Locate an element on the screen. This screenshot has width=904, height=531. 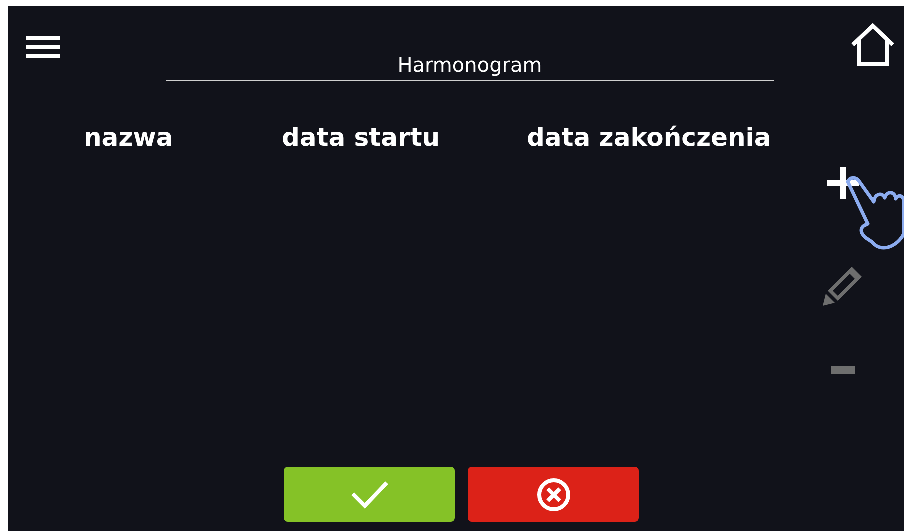
circled-x-icon is located at coordinates (553, 495).